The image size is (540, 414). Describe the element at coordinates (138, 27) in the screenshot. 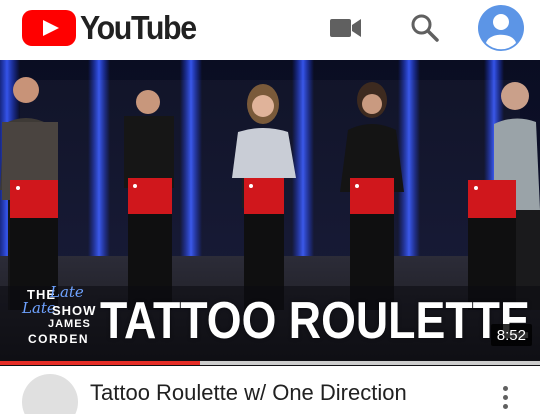

I see `logo-text: YouTube` at that location.